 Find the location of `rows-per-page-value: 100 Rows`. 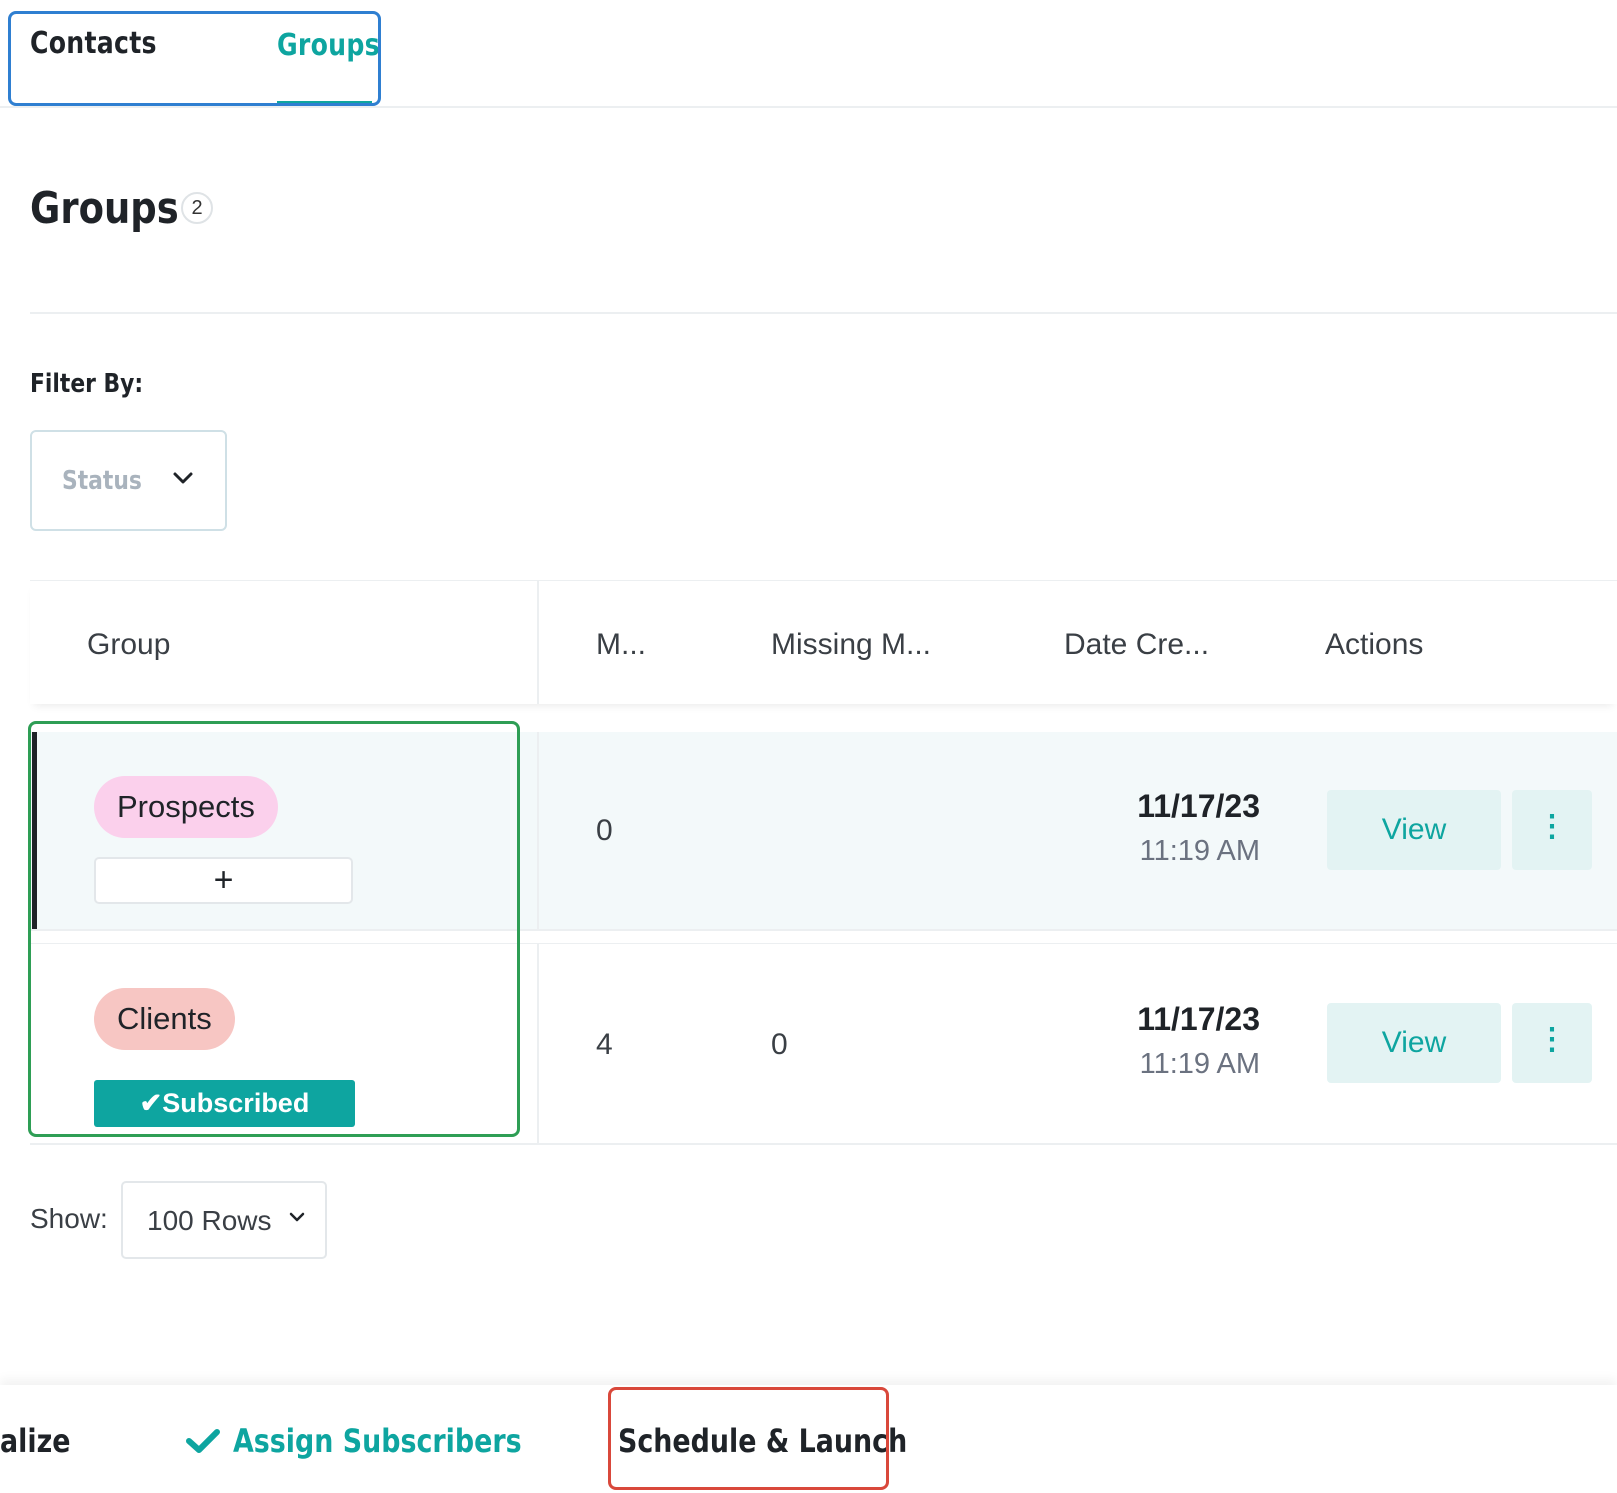

rows-per-page-value: 100 Rows is located at coordinates (209, 1220).